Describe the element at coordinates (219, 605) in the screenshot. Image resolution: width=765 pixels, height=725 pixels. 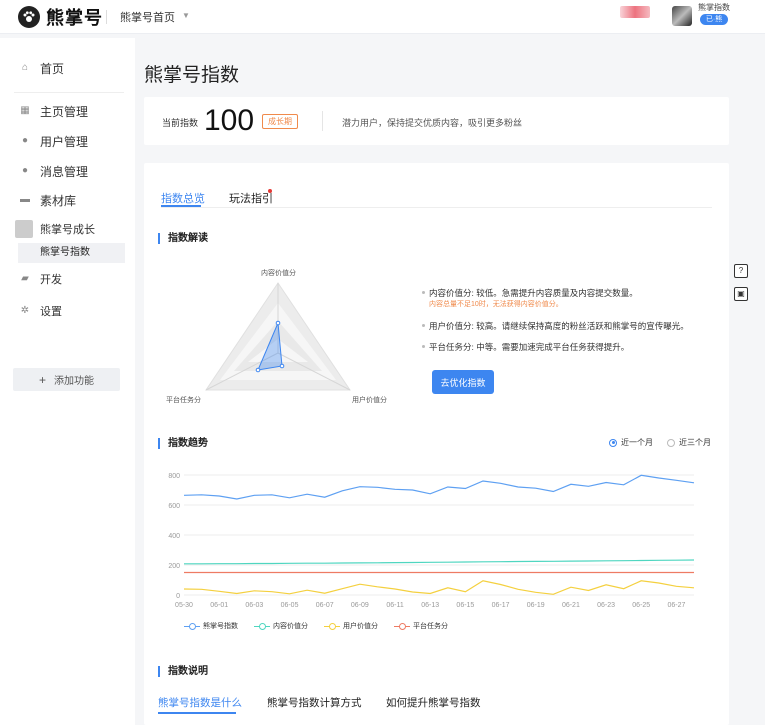
I see `x-tick-label: 06-01` at that location.